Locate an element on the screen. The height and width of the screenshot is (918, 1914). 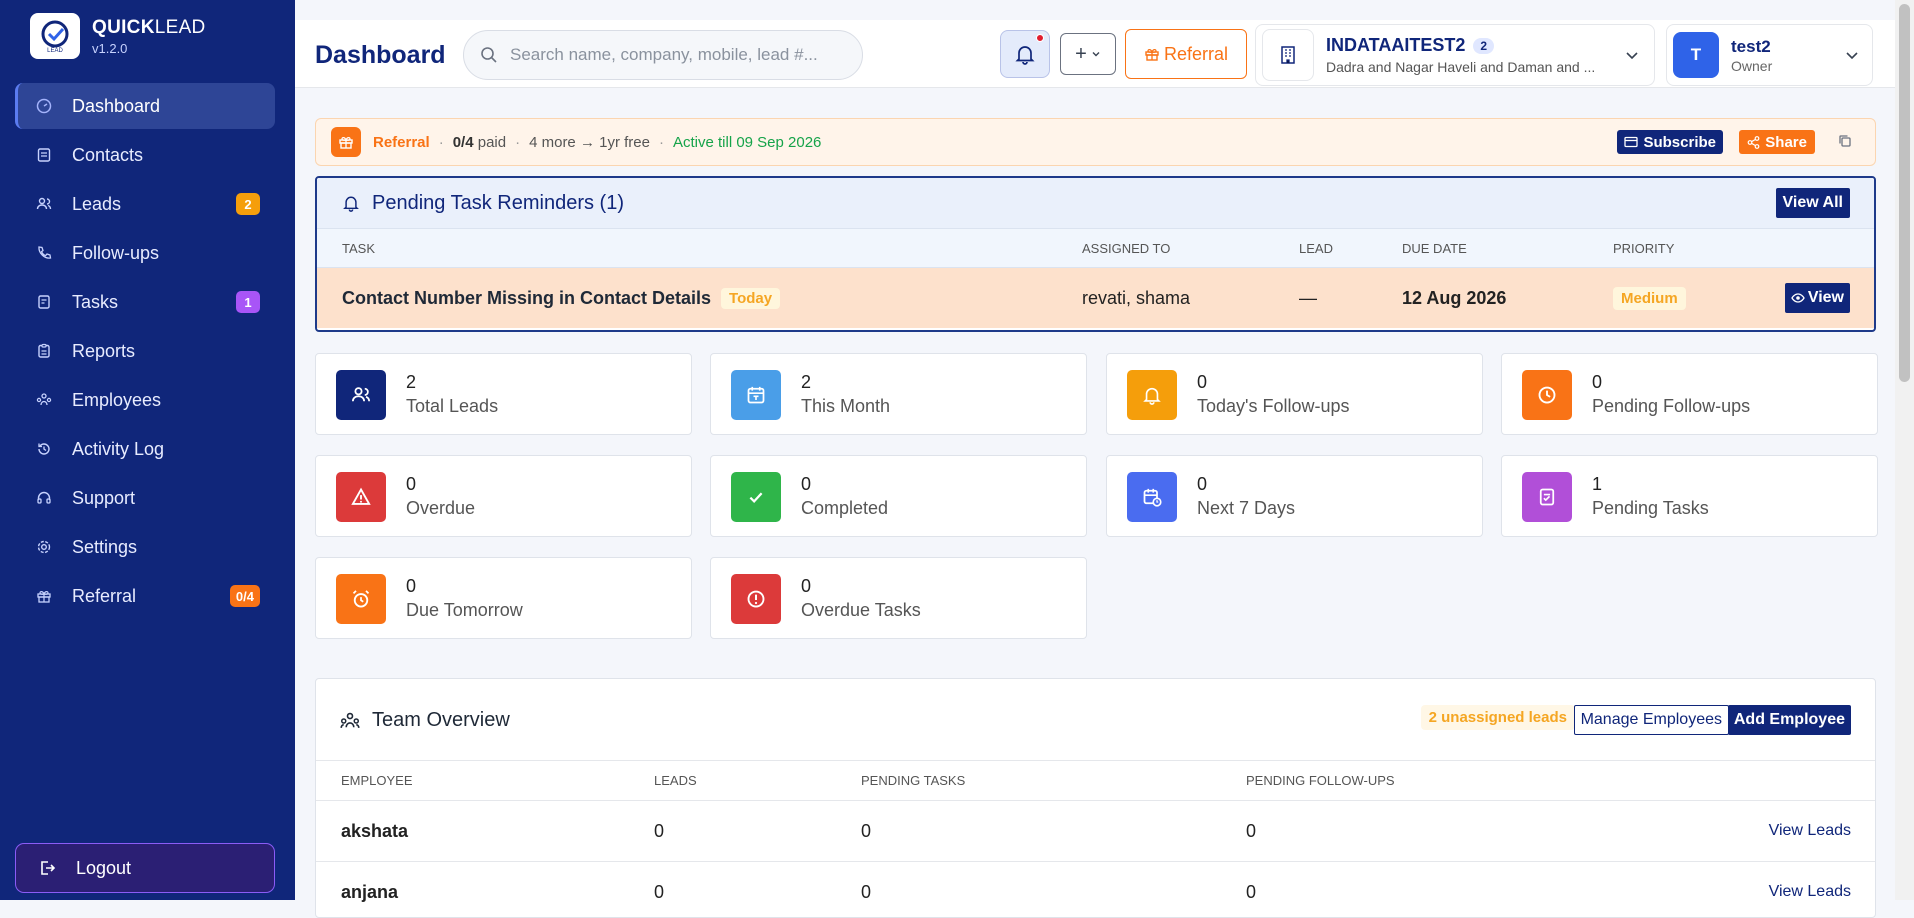
sidebar-item-label: Tasks is located at coordinates (95, 301).